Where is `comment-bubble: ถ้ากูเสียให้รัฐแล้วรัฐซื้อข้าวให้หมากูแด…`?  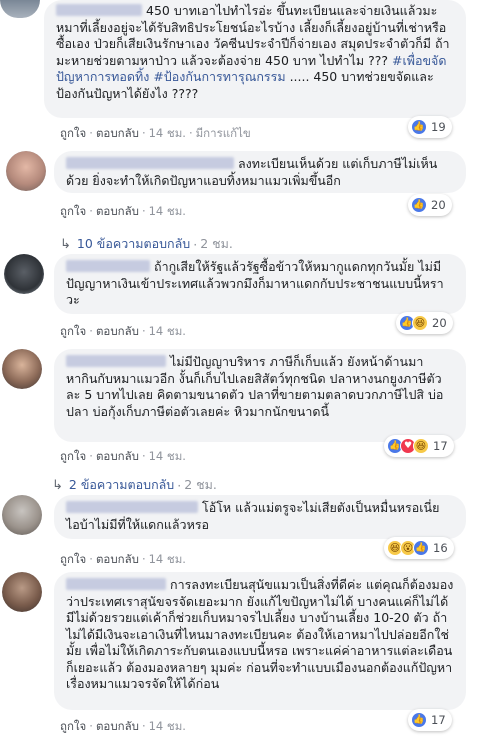
comment-bubble: ถ้ากูเสียให้รัฐแล้วรัฐซื้อข้าวให้หมากูแด… is located at coordinates (260, 284).